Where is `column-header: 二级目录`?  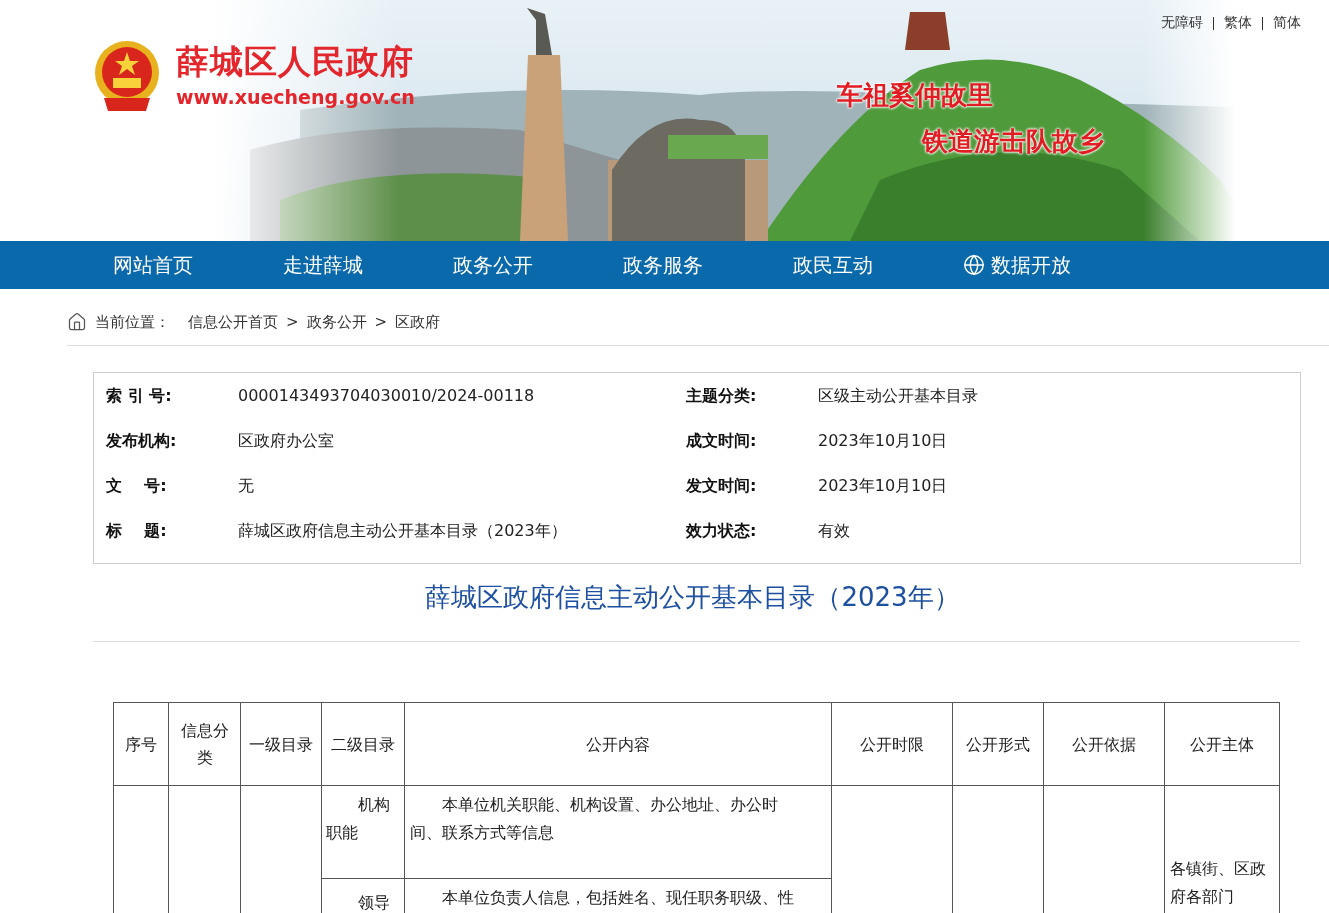
column-header: 二级目录 is located at coordinates (363, 744).